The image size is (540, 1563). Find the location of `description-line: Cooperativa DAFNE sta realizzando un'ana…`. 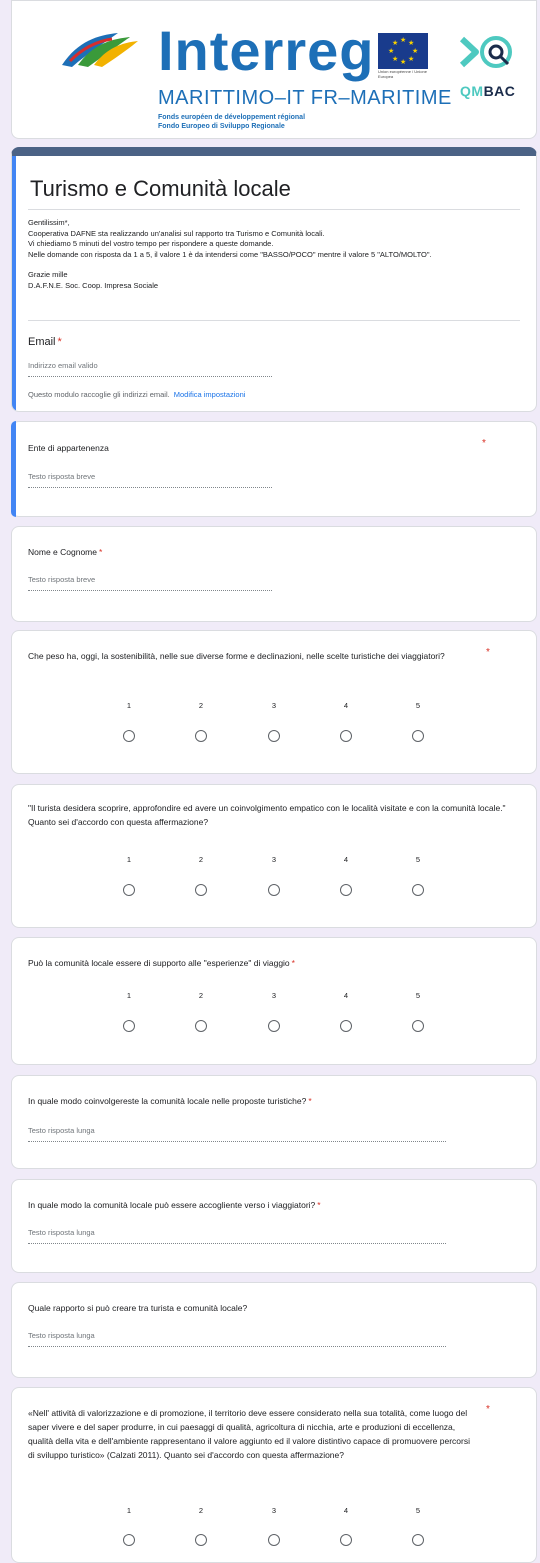

description-line: Cooperativa DAFNE sta realizzando un'ana… is located at coordinates (176, 233).